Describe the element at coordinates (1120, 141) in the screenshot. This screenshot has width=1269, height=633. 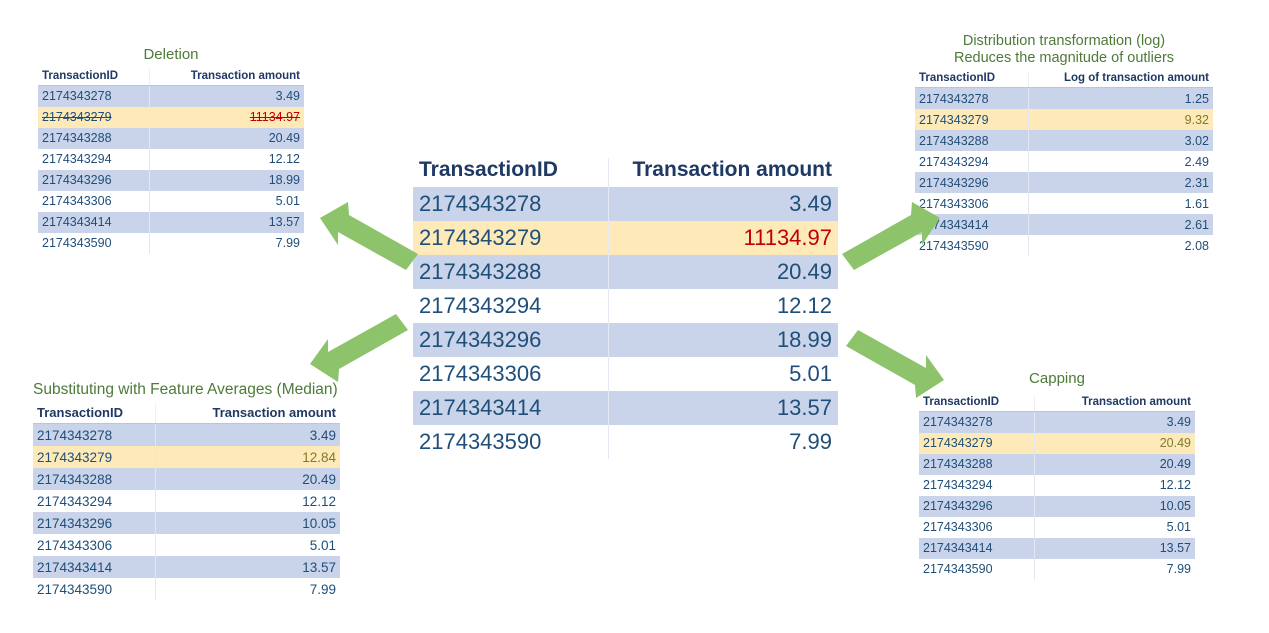
I see `cell-transaction-amount: 3.02` at that location.